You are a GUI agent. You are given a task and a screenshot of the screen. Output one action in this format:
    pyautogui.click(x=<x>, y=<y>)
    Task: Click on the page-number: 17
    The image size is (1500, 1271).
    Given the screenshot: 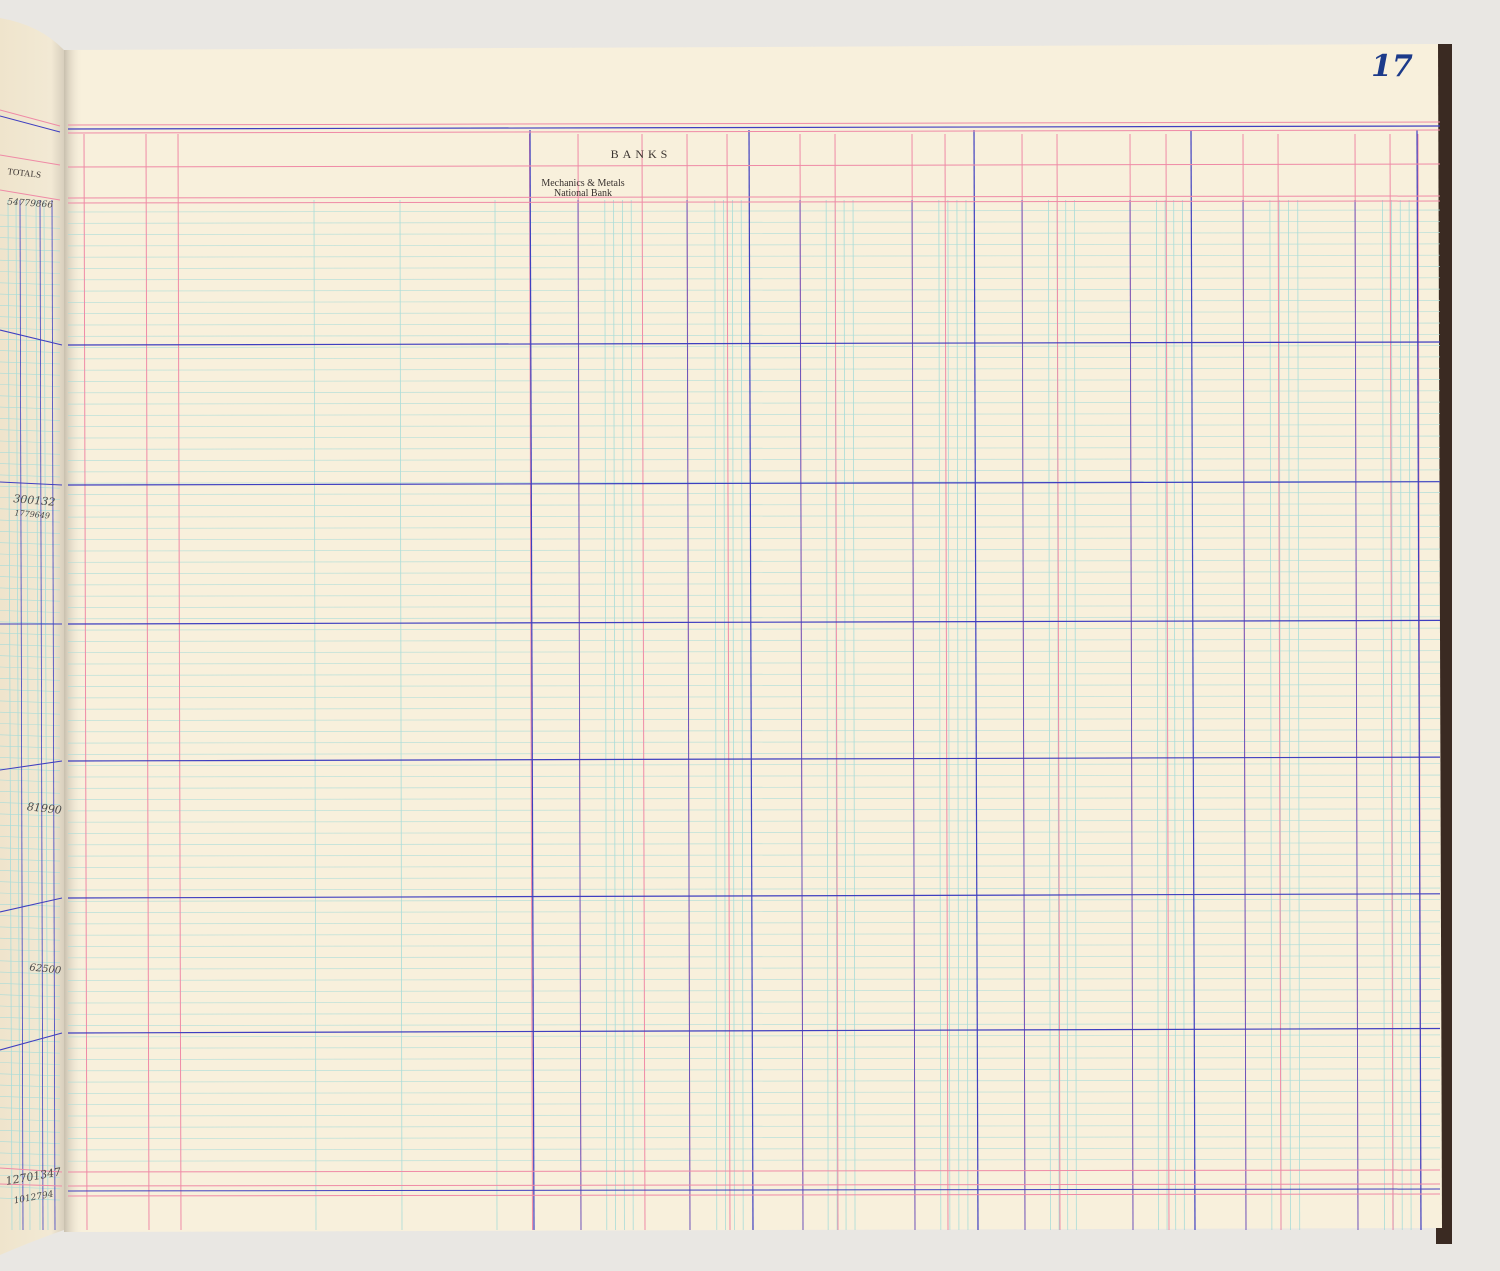 What is the action you would take?
    pyautogui.click(x=1392, y=66)
    